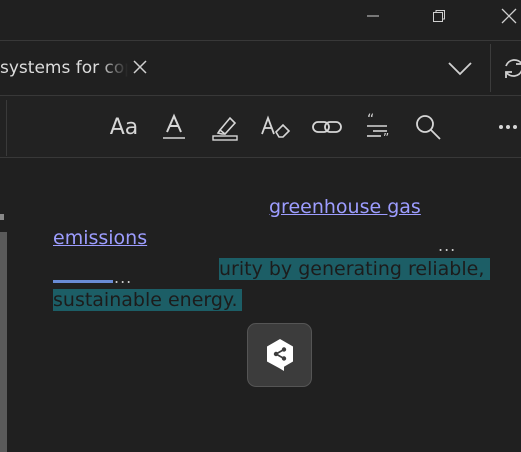  Describe the element at coordinates (3, 342) in the screenshot. I see `scrollbar` at that location.